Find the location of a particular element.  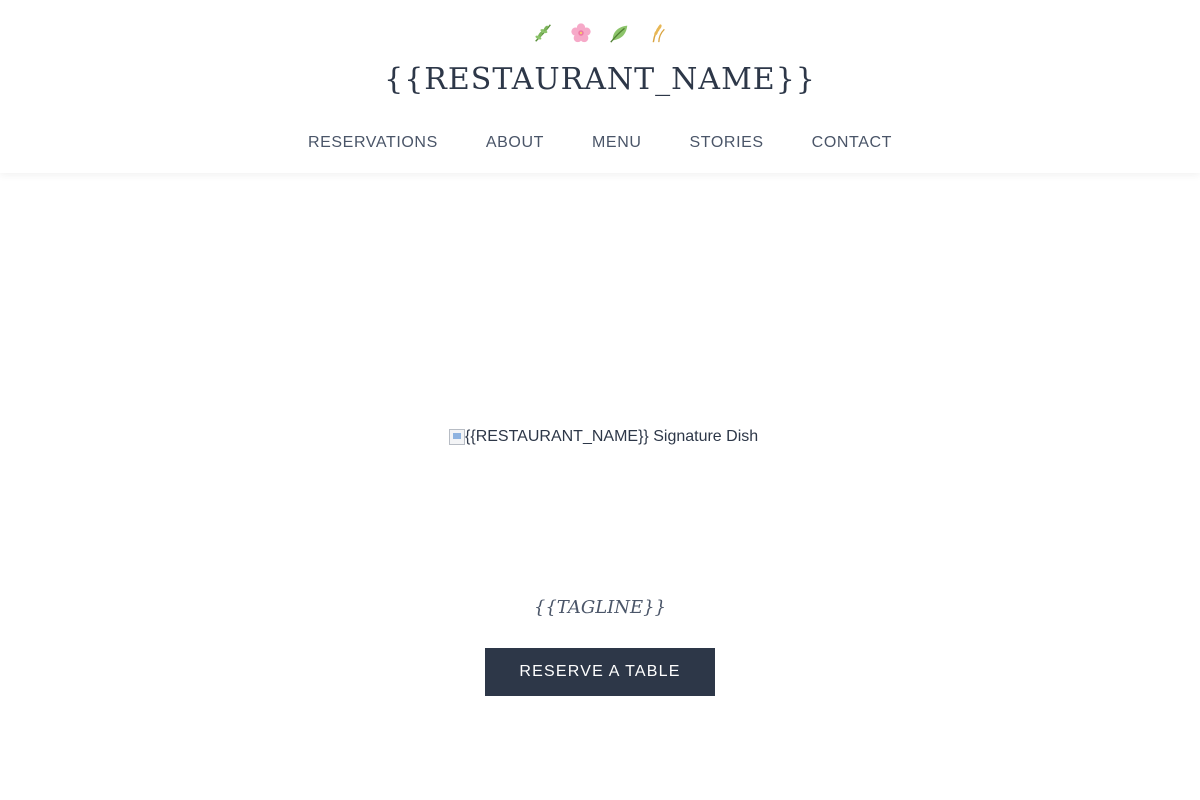

nav-stories: STORIES is located at coordinates (727, 143).